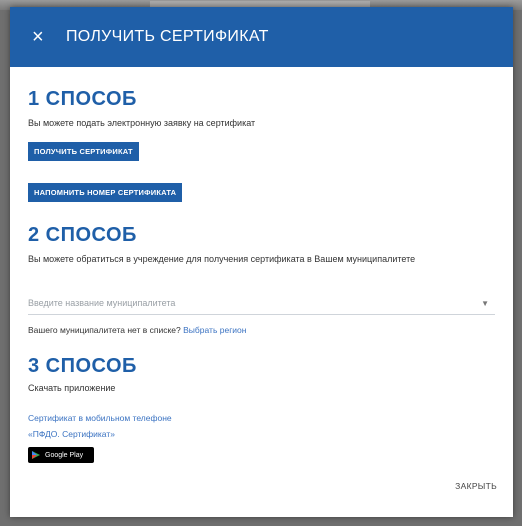  Describe the element at coordinates (41, 37) in the screenshot. I see `close-icon: ×` at that location.